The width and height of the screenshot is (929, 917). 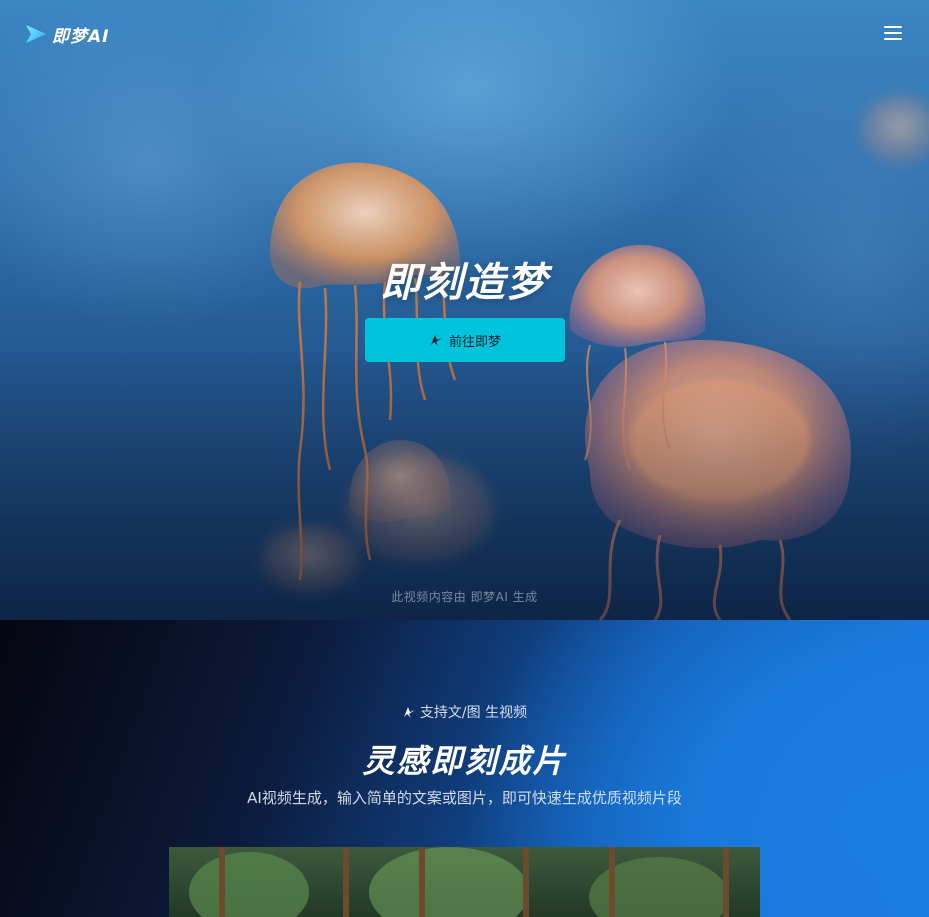 What do you see at coordinates (464, 761) in the screenshot?
I see `feature-title: 灵感即刻成片` at bounding box center [464, 761].